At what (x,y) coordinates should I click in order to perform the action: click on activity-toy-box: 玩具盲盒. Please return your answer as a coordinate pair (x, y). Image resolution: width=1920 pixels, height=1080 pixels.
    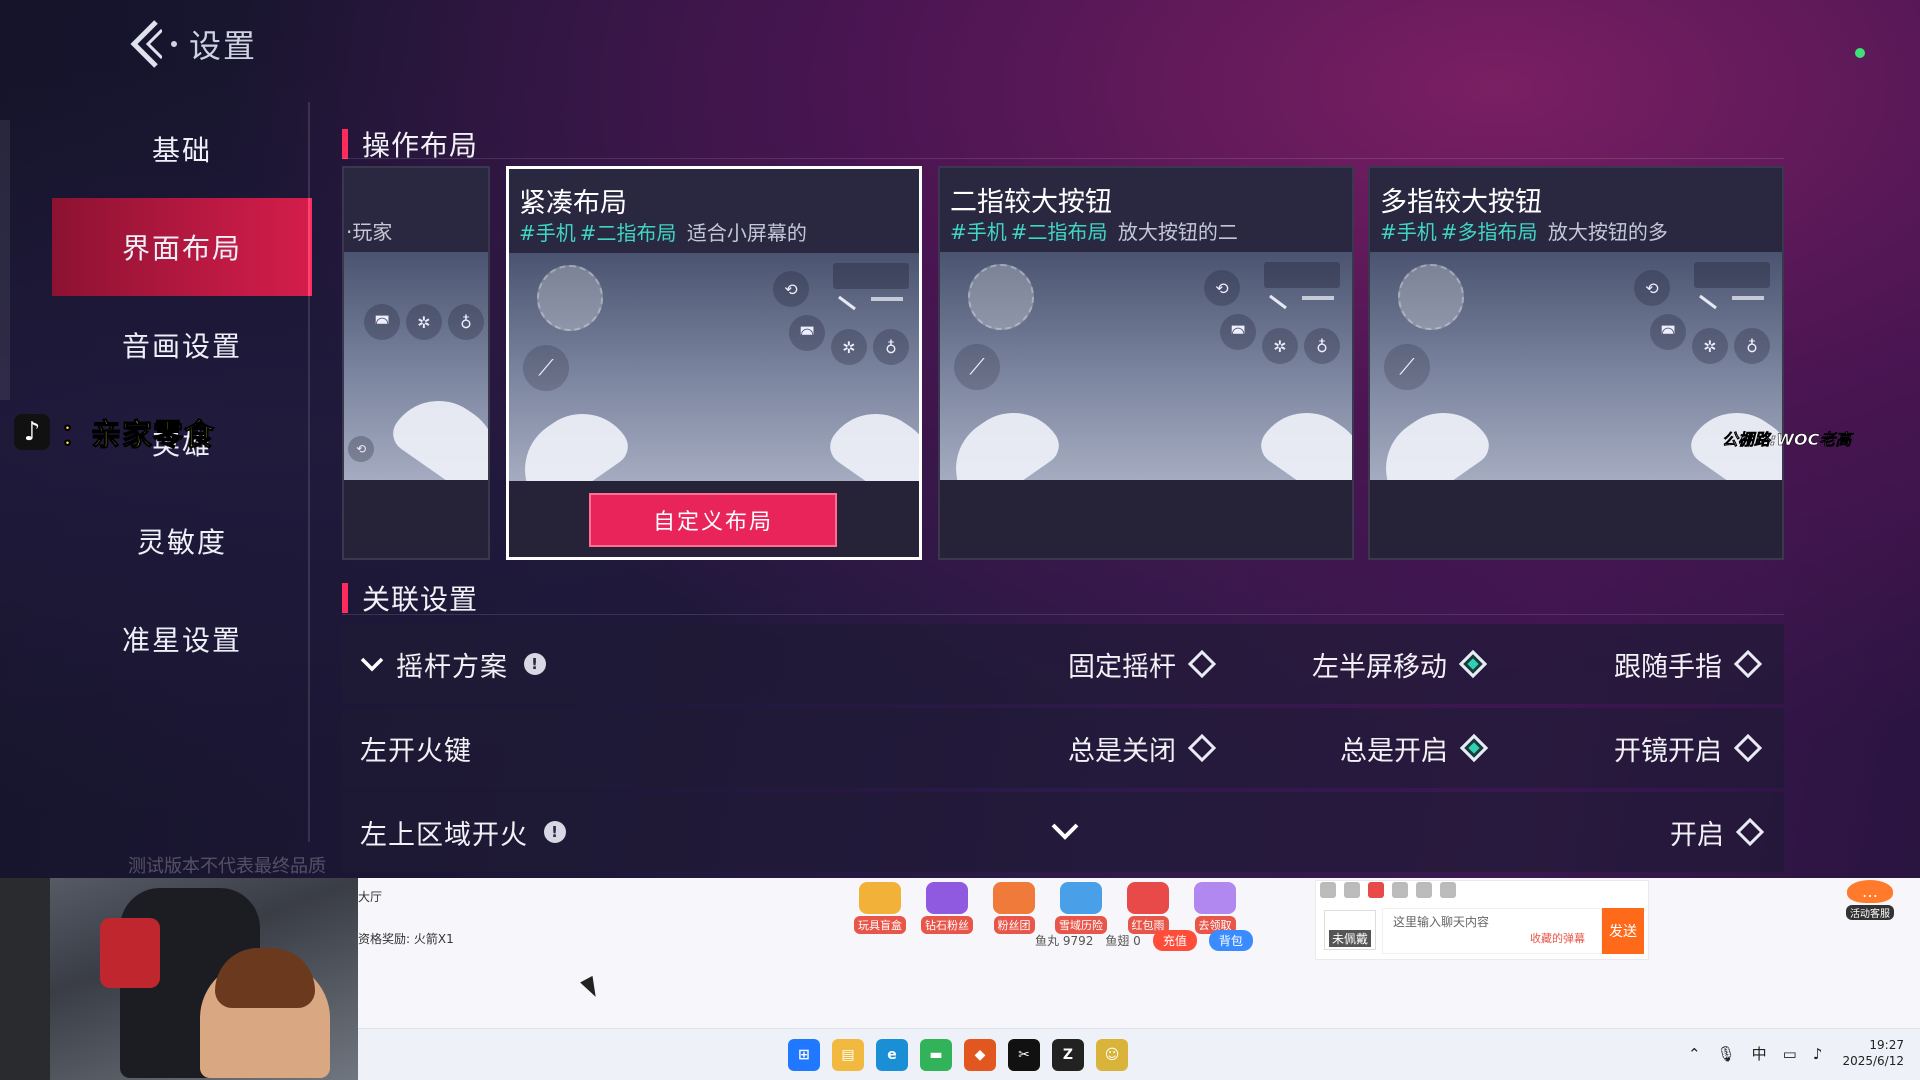
    Looking at the image, I should click on (880, 908).